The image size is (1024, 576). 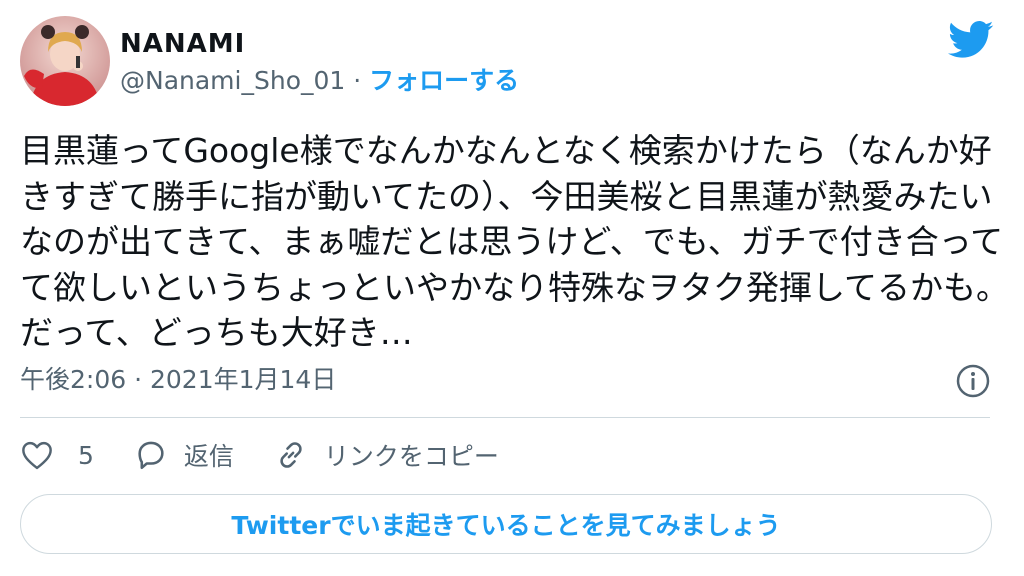 What do you see at coordinates (411, 456) in the screenshot?
I see `copy-link-label: リンクをコピー` at bounding box center [411, 456].